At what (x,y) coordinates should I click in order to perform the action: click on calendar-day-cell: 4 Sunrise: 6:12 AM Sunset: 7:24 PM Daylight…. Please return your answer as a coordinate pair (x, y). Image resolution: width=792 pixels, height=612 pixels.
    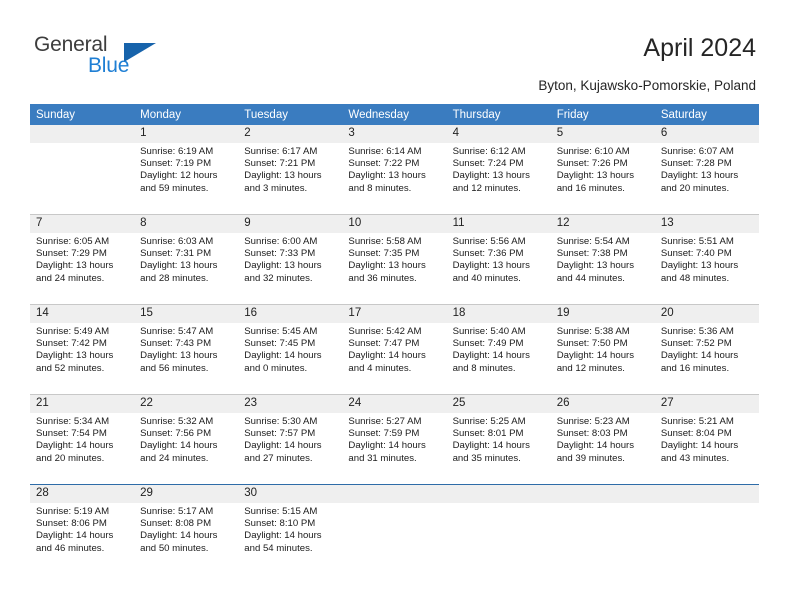
    Looking at the image, I should click on (498, 170).